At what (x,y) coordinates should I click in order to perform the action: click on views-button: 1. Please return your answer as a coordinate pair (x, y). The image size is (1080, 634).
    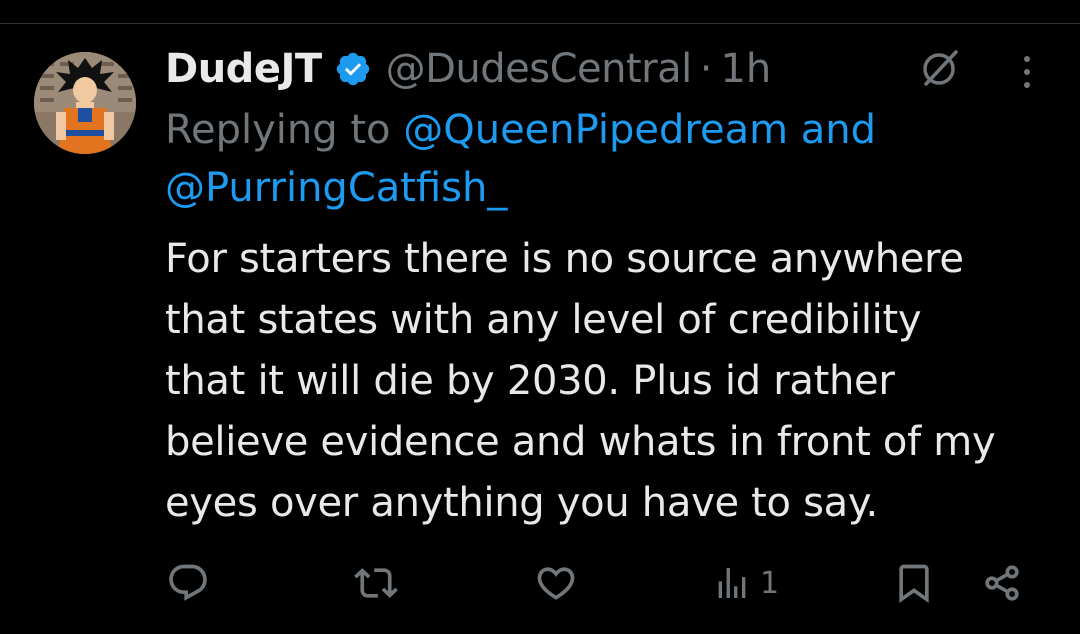
    Looking at the image, I should click on (745, 583).